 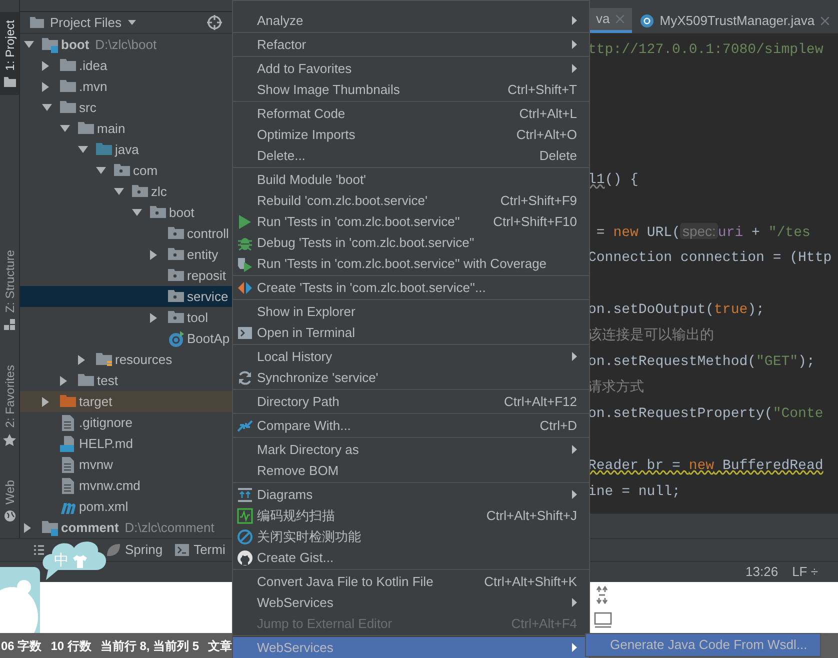 I want to click on editor-tab: va, so click(x=610, y=20).